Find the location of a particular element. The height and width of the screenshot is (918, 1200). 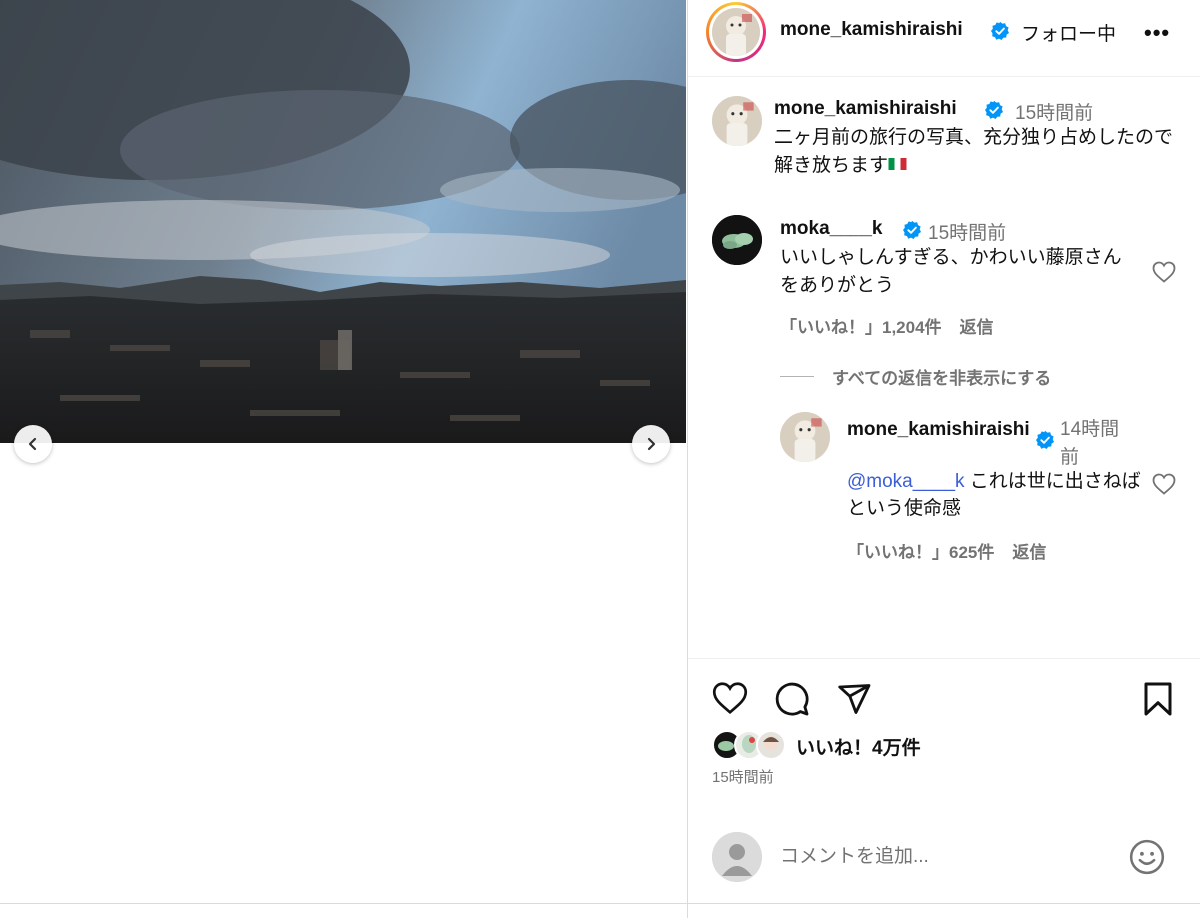

author-story-ring is located at coordinates (736, 32).